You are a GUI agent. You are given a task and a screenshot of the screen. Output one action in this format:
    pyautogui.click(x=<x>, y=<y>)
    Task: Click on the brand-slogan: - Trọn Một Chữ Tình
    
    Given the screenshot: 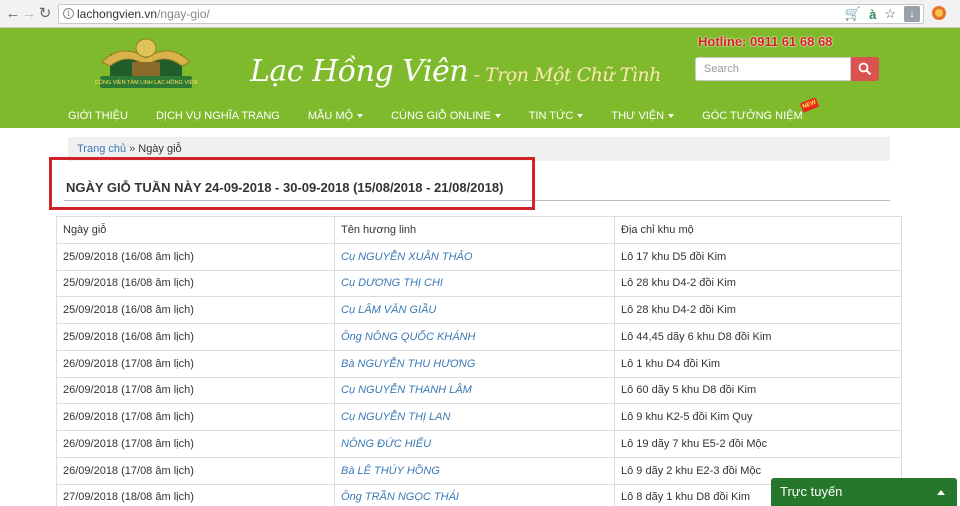 What is the action you would take?
    pyautogui.click(x=565, y=75)
    